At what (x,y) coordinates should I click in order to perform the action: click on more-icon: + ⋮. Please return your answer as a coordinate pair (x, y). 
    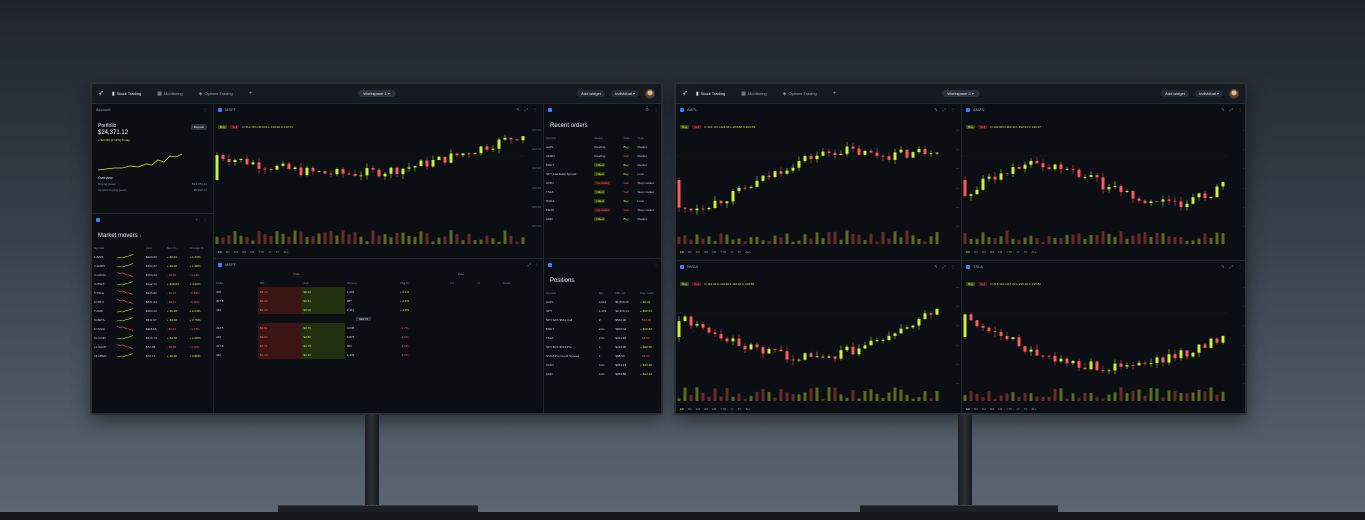
    Looking at the image, I should click on (202, 219).